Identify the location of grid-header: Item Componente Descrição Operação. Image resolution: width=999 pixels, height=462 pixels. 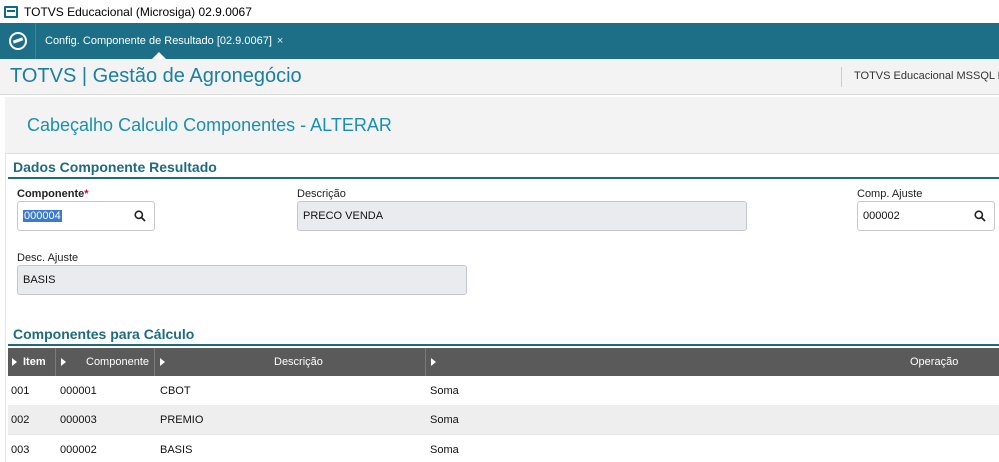
(503, 362).